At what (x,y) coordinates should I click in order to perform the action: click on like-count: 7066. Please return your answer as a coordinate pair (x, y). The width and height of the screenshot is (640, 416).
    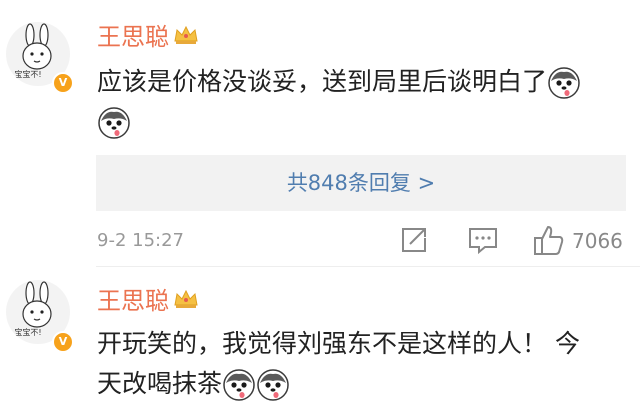
    Looking at the image, I should click on (597, 241).